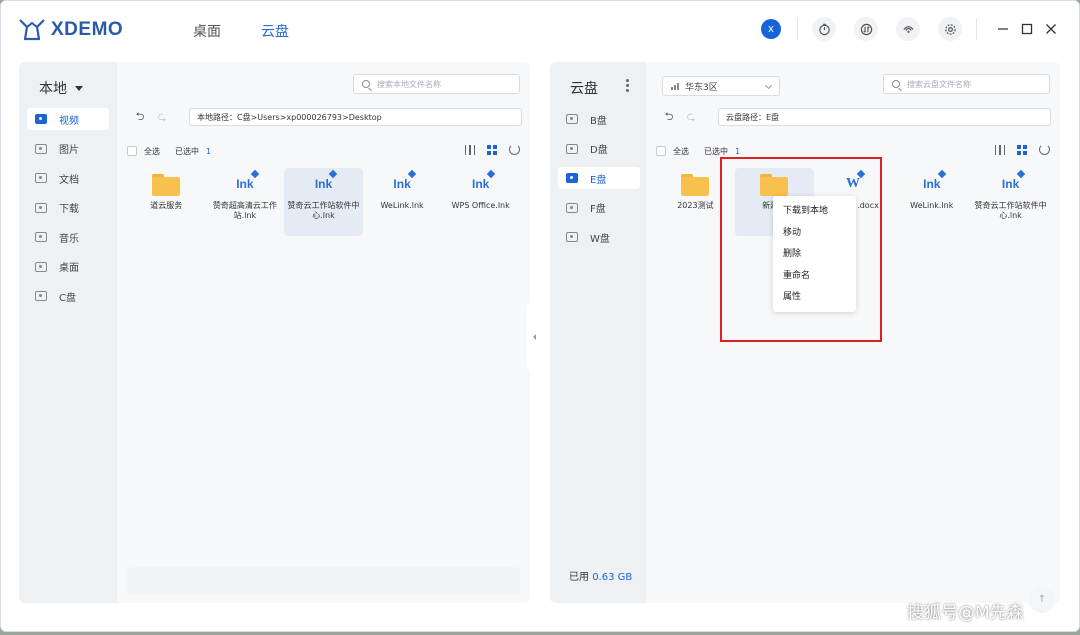  Describe the element at coordinates (41, 207) in the screenshot. I see `download-icon` at that location.